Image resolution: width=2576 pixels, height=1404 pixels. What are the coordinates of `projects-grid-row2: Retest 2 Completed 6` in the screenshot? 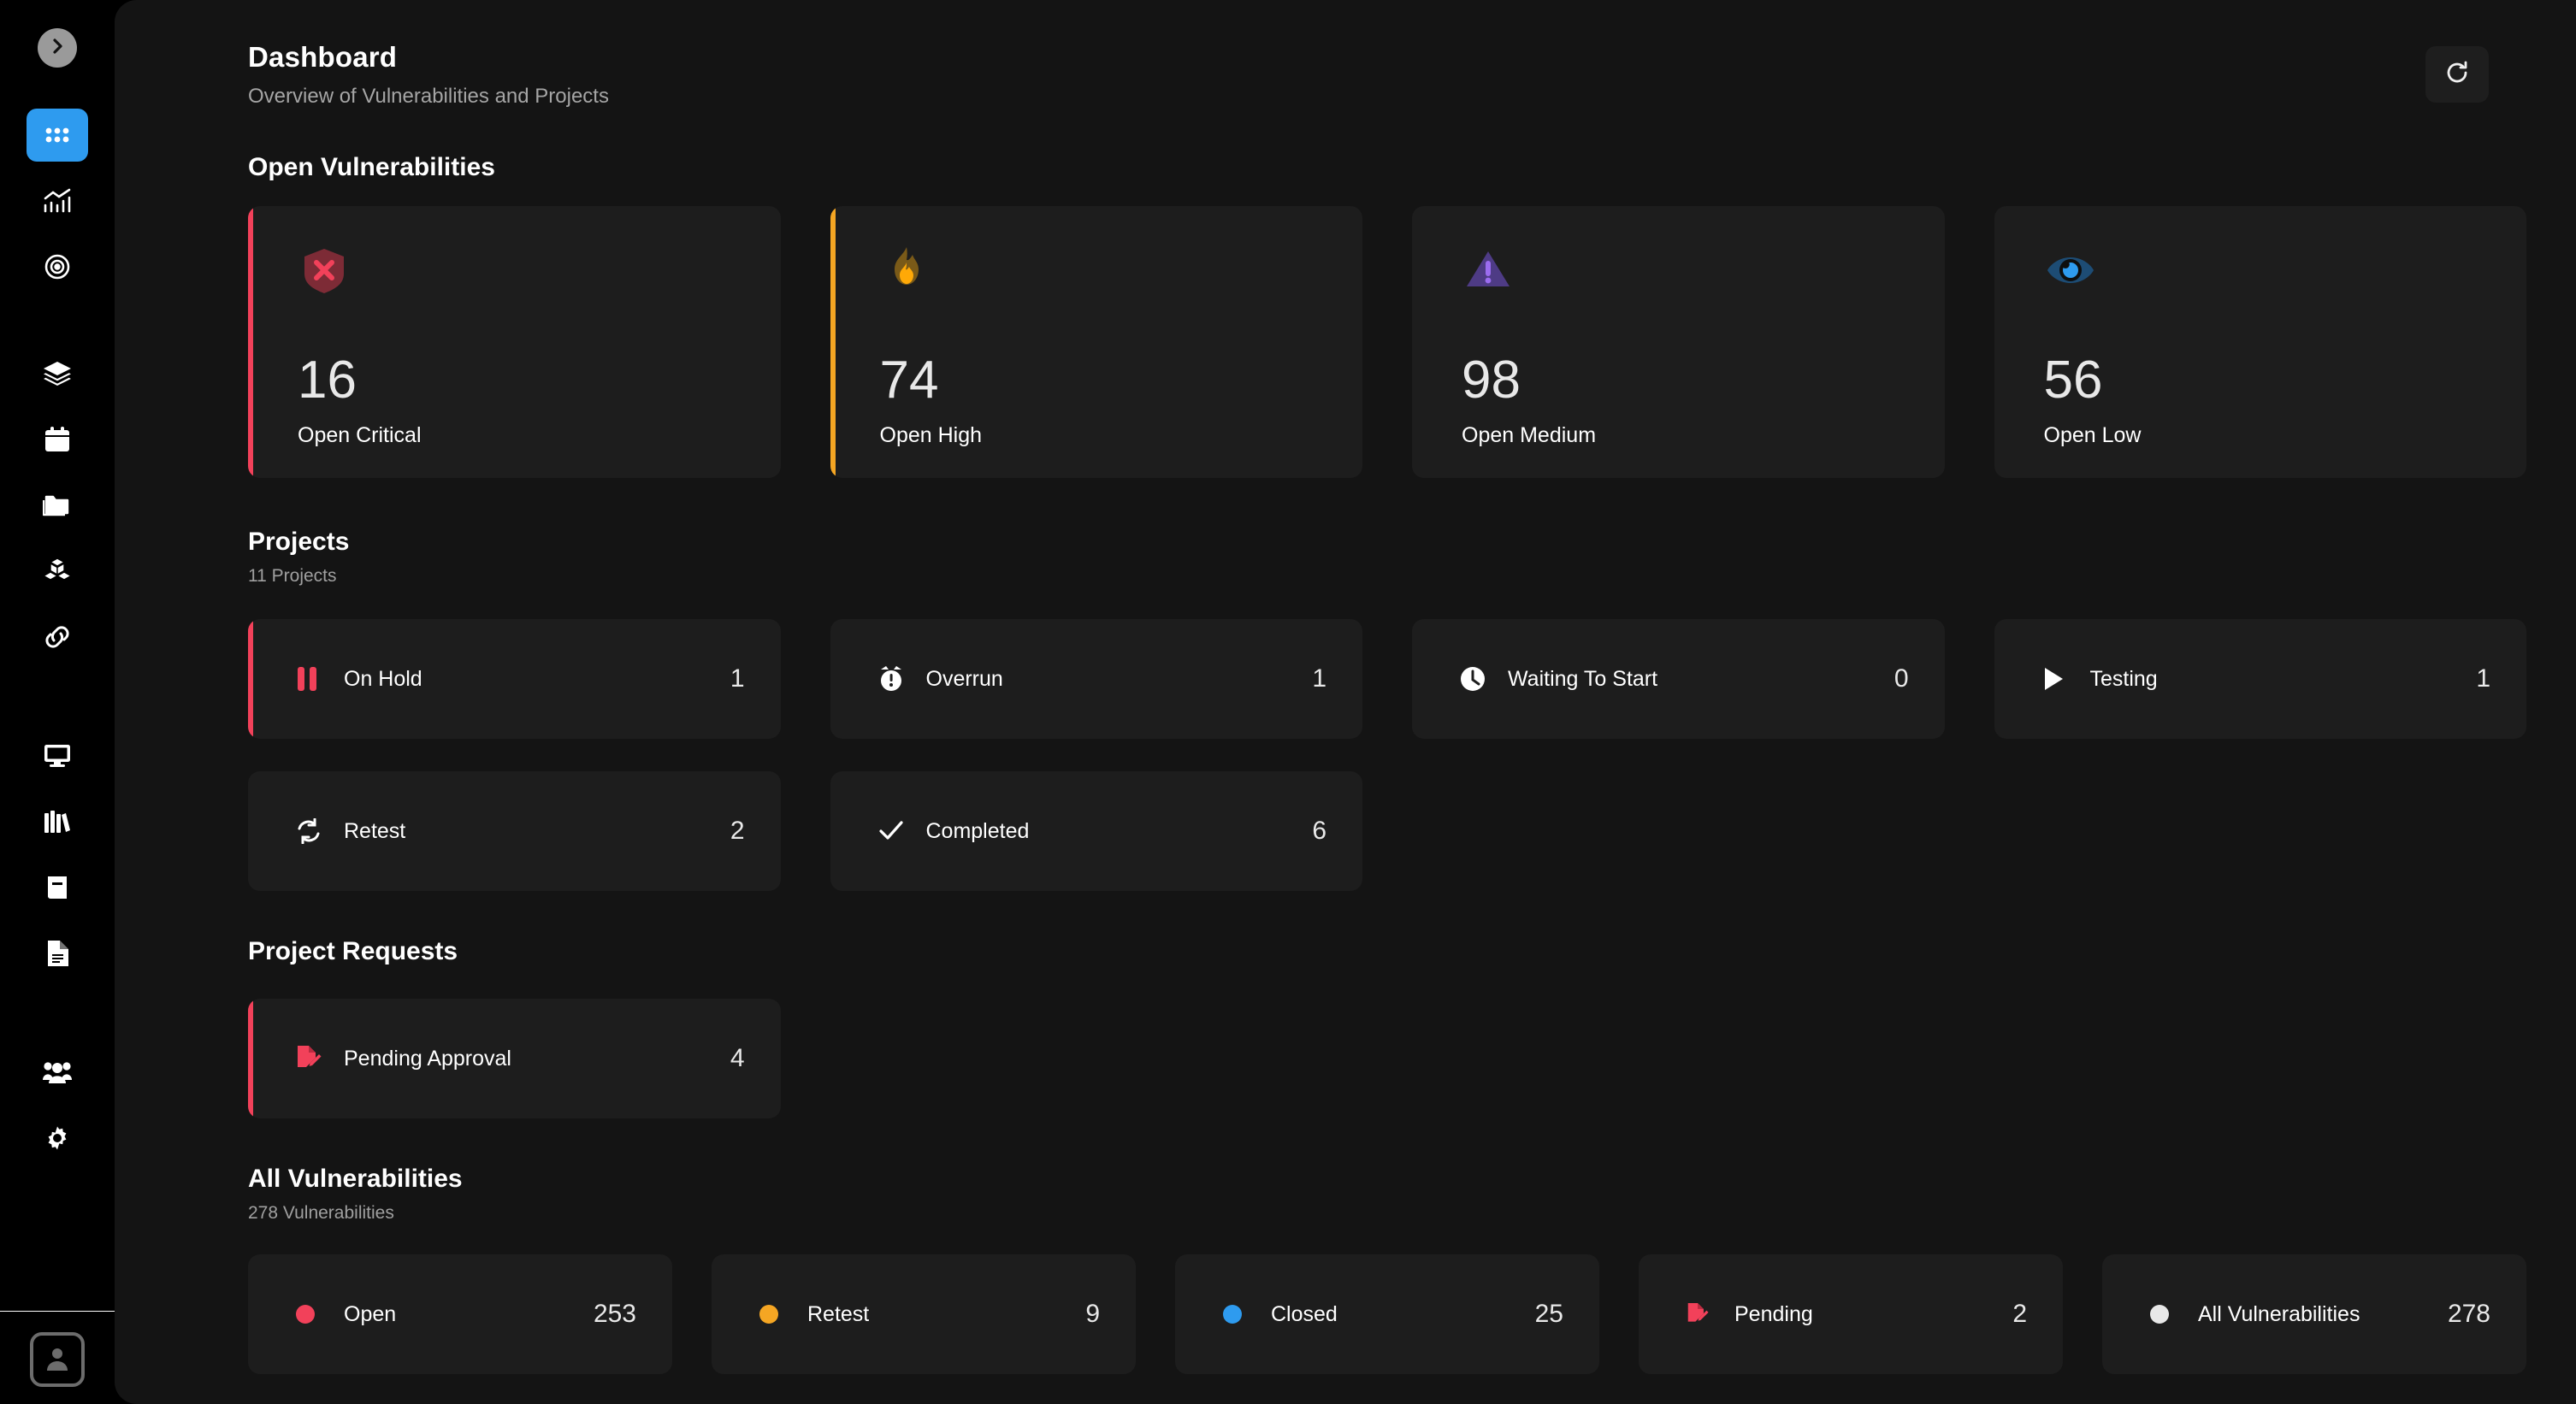 It's located at (1387, 831).